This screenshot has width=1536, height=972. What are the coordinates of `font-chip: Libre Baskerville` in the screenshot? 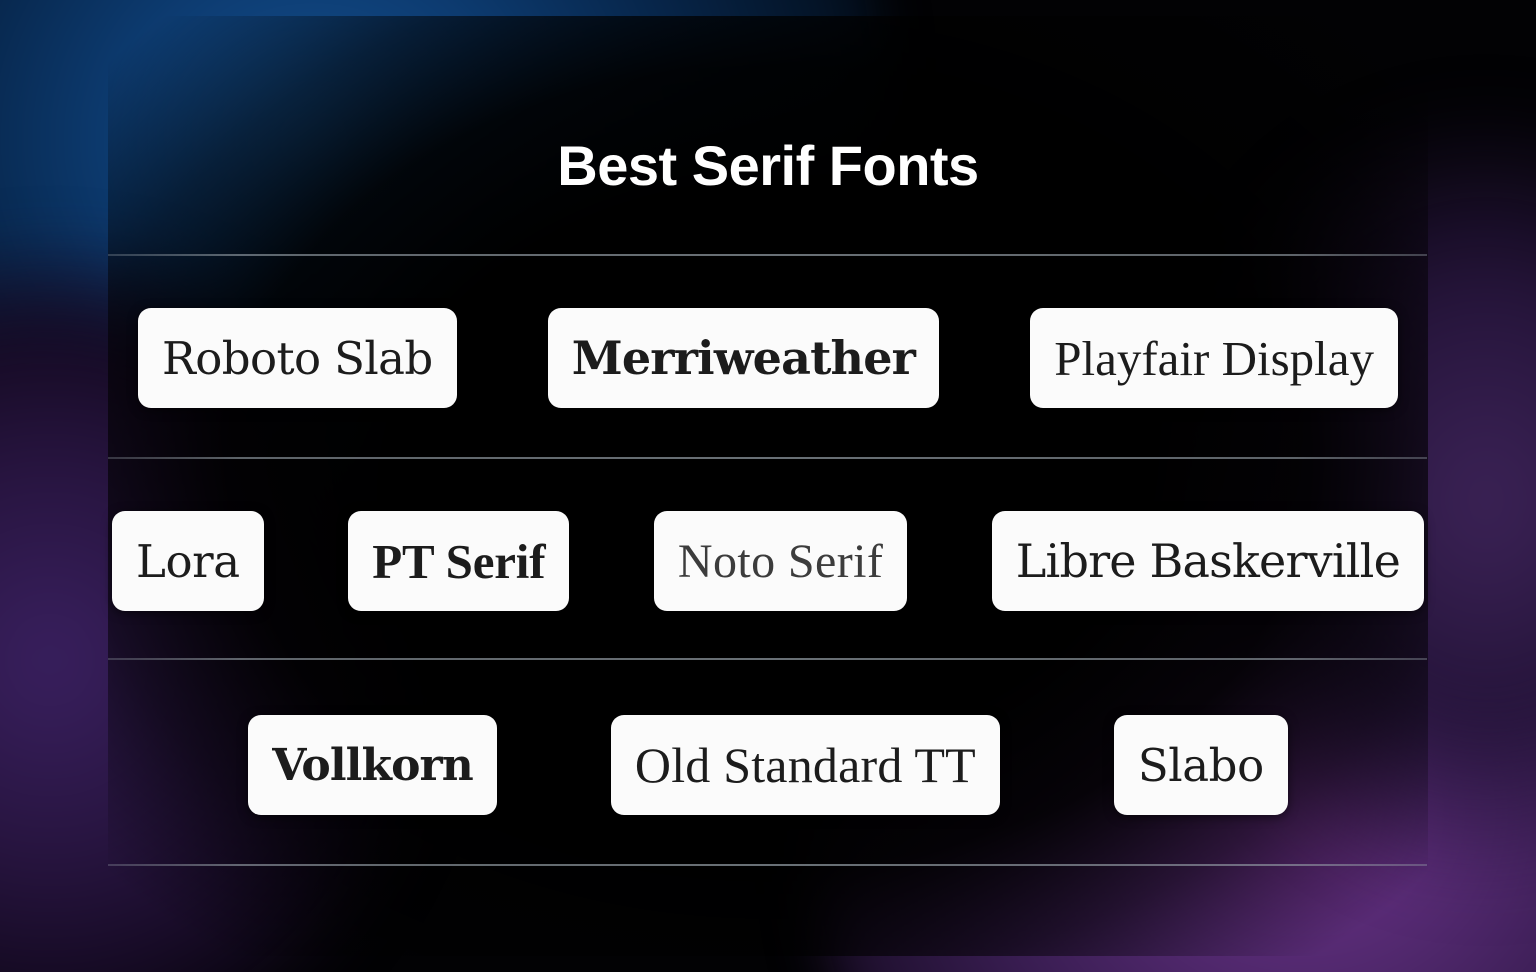 It's located at (1207, 561).